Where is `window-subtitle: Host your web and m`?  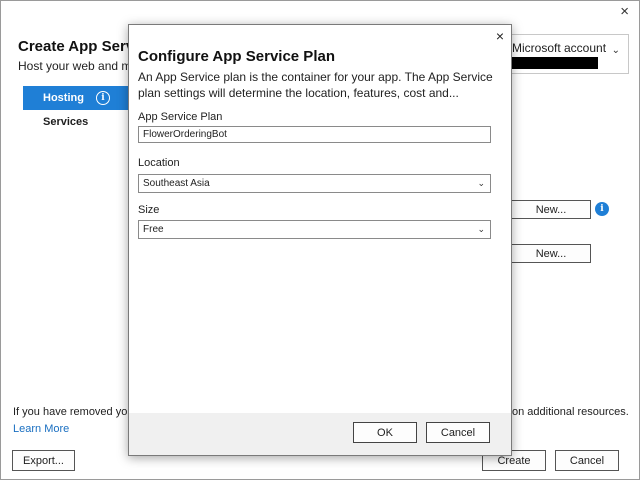
window-subtitle: Host your web and m is located at coordinates (75, 66).